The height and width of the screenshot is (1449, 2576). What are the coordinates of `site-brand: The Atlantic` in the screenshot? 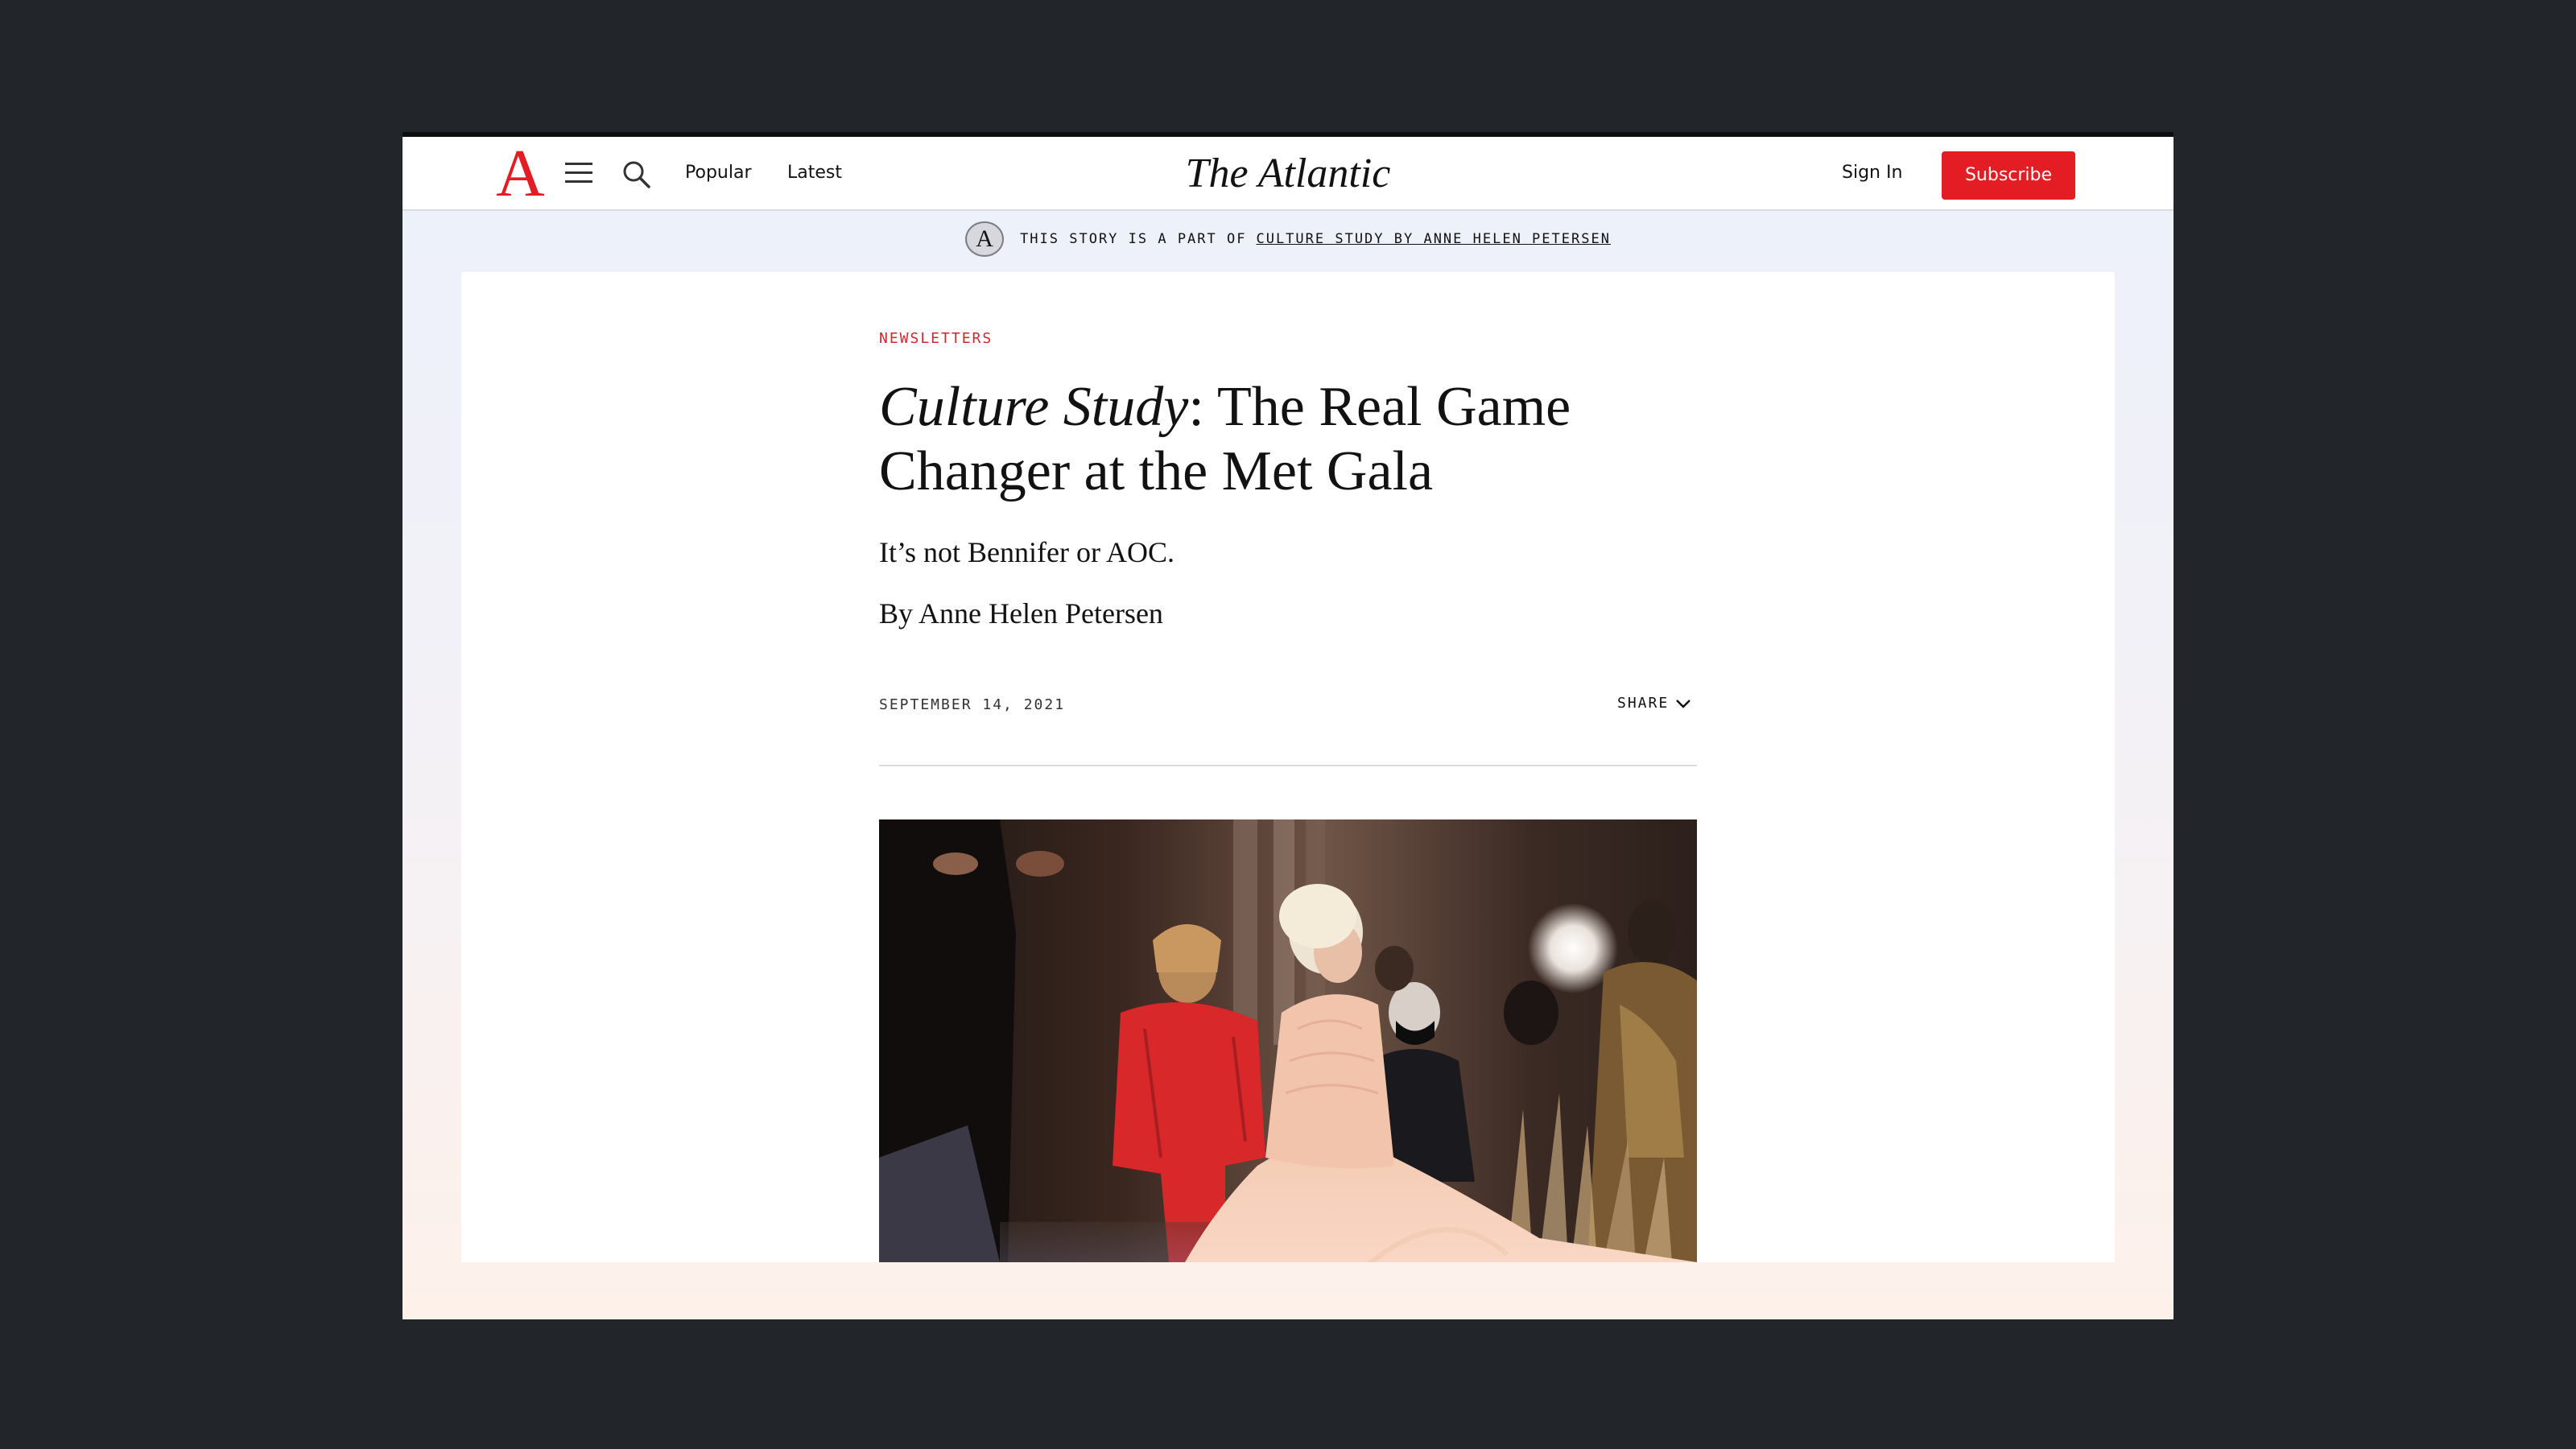 It's located at (1288, 174).